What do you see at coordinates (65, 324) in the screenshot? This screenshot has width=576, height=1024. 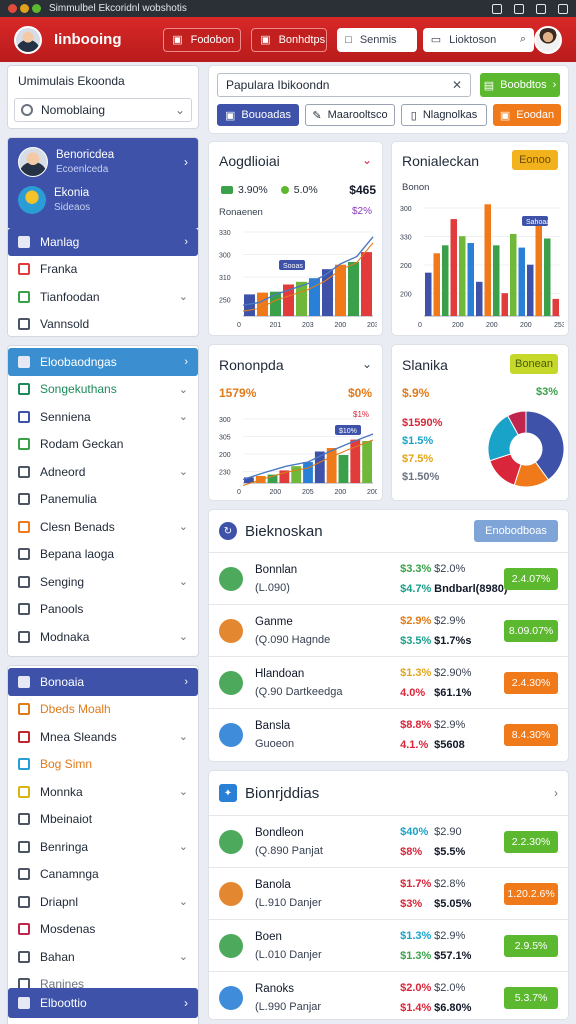 I see `sidebar-item-label: Vannsold` at bounding box center [65, 324].